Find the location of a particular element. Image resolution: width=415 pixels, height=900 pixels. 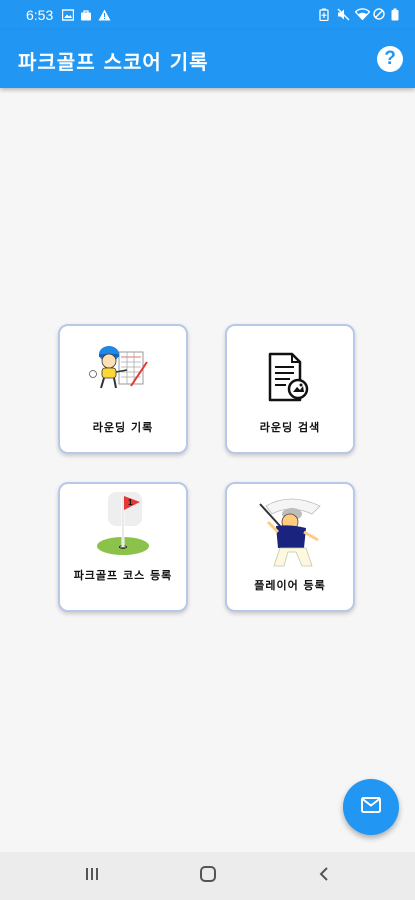

golfer-scorecard-illustration is located at coordinates (123, 374).